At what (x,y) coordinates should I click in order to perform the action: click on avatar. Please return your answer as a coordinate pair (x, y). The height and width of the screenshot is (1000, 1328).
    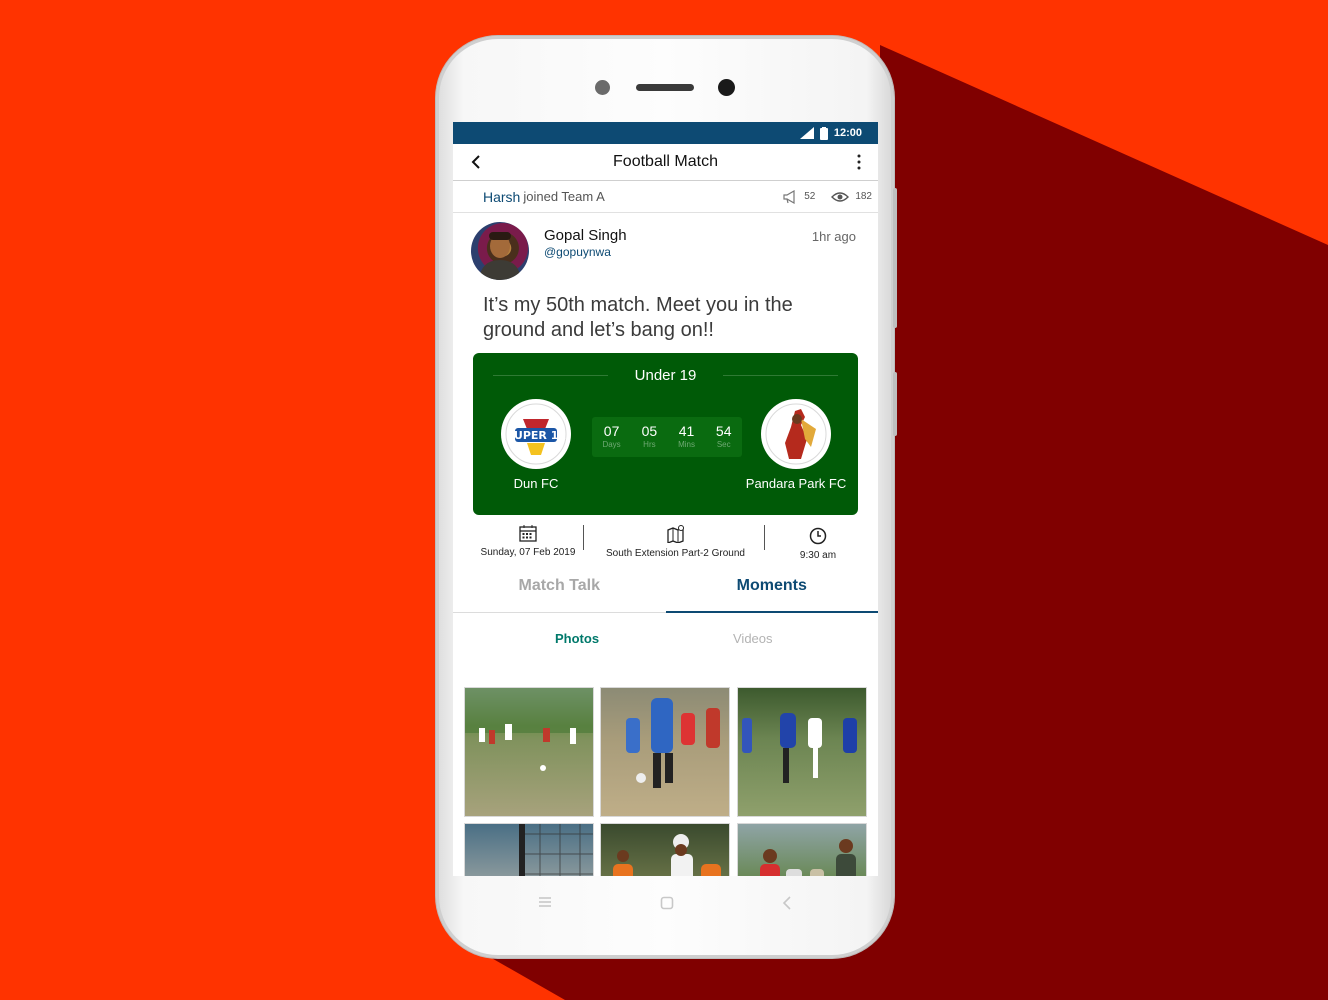
    Looking at the image, I should click on (500, 251).